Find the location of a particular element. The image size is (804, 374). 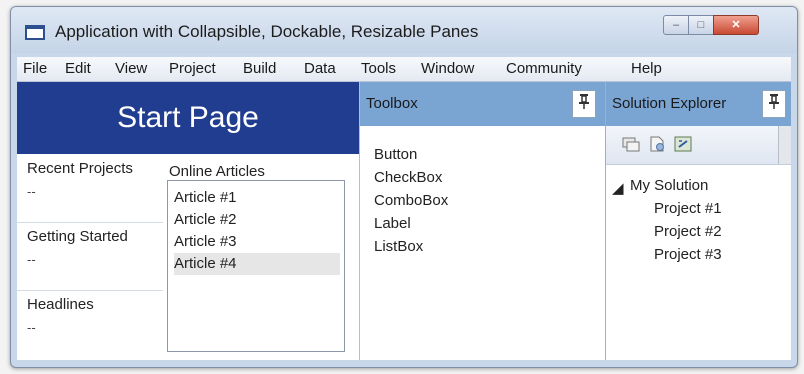

solution-explorer-toolbar is located at coordinates (698, 145).